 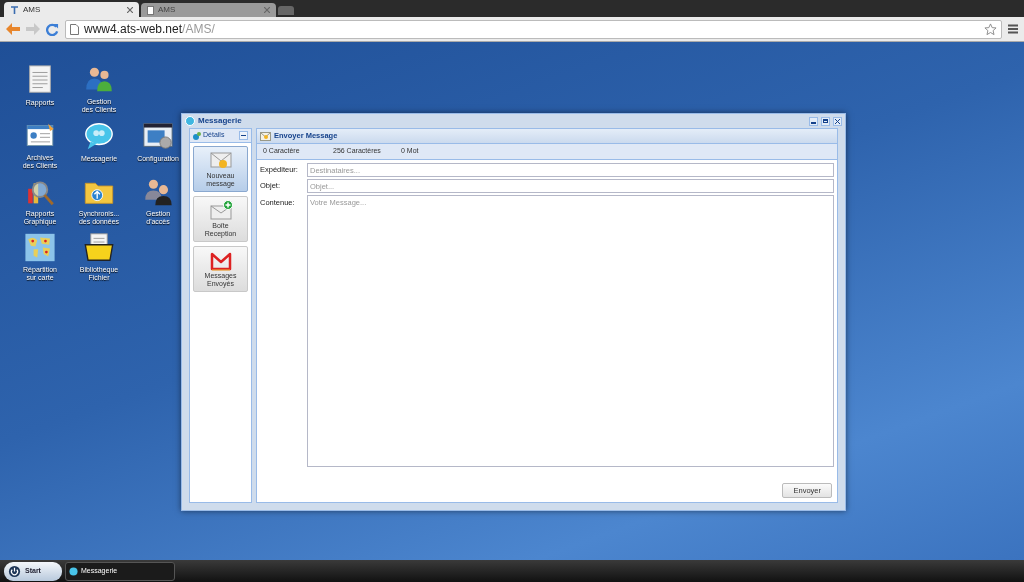 What do you see at coordinates (837, 121) in the screenshot?
I see `close-button` at bounding box center [837, 121].